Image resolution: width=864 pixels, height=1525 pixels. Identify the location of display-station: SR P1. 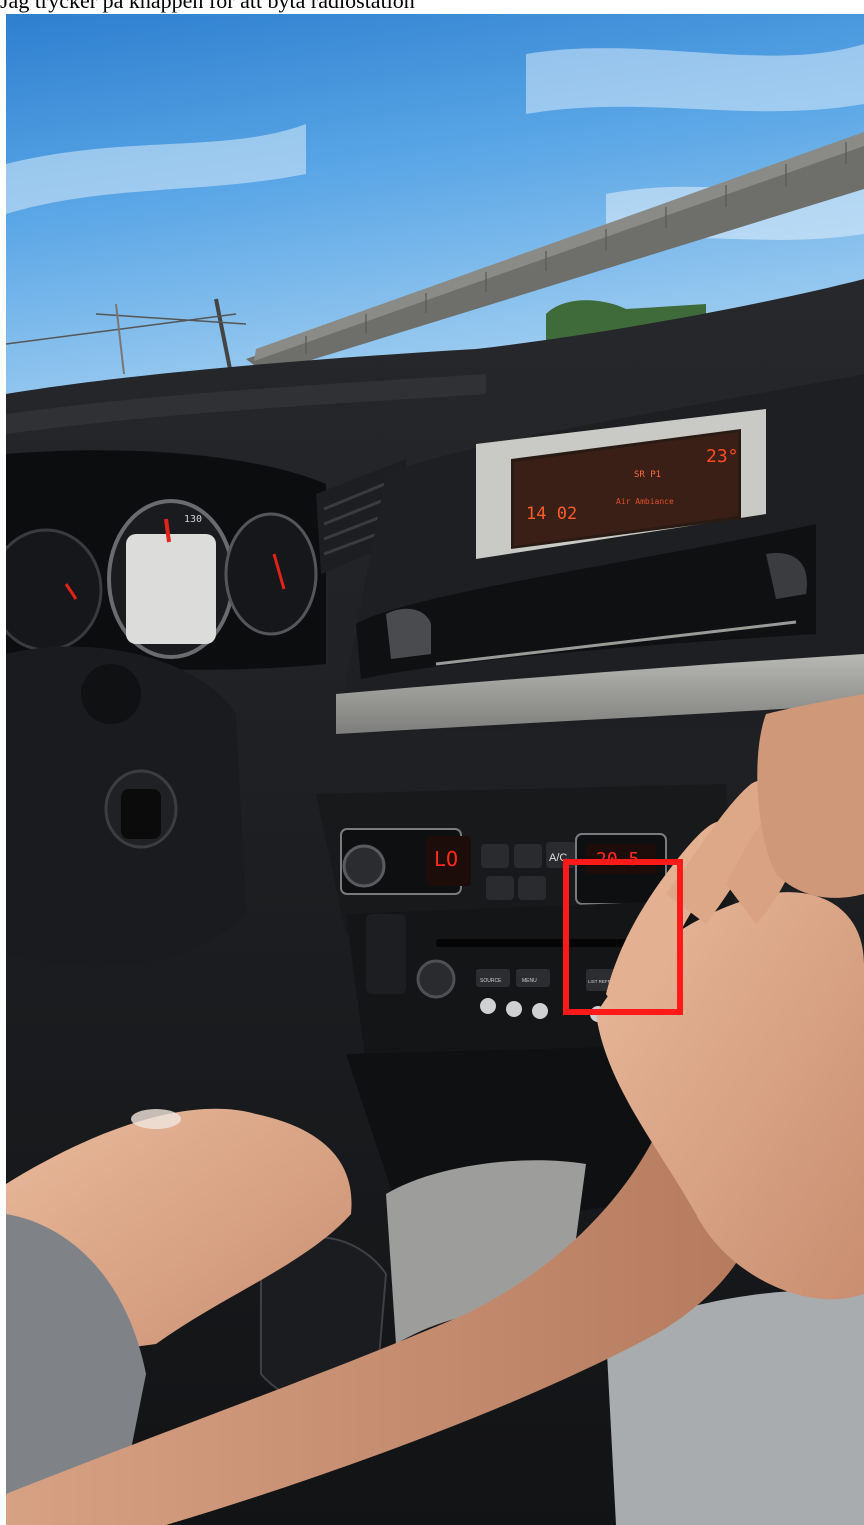
(647, 475).